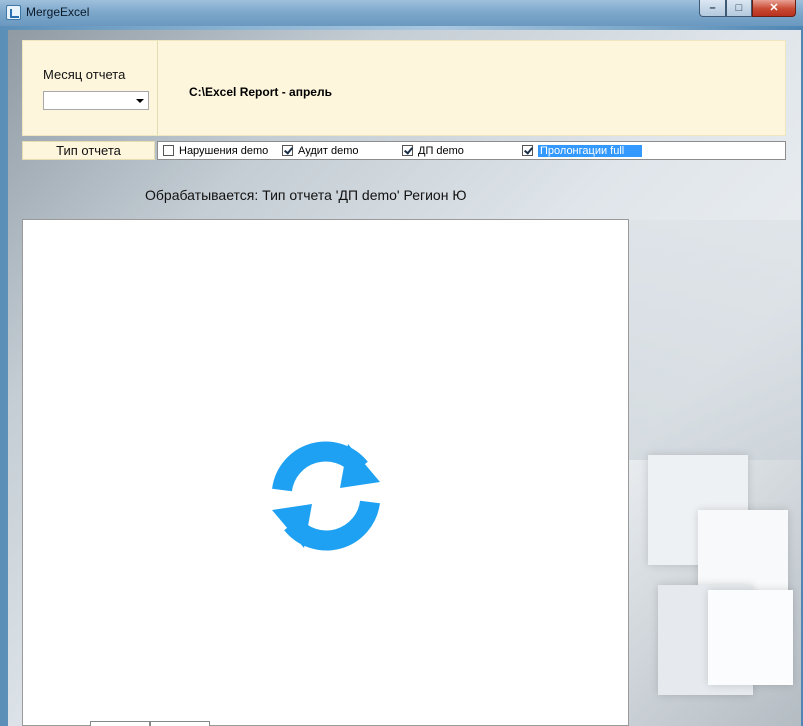 The height and width of the screenshot is (726, 803). I want to click on report-type-label: Тип отчета, so click(88, 150).